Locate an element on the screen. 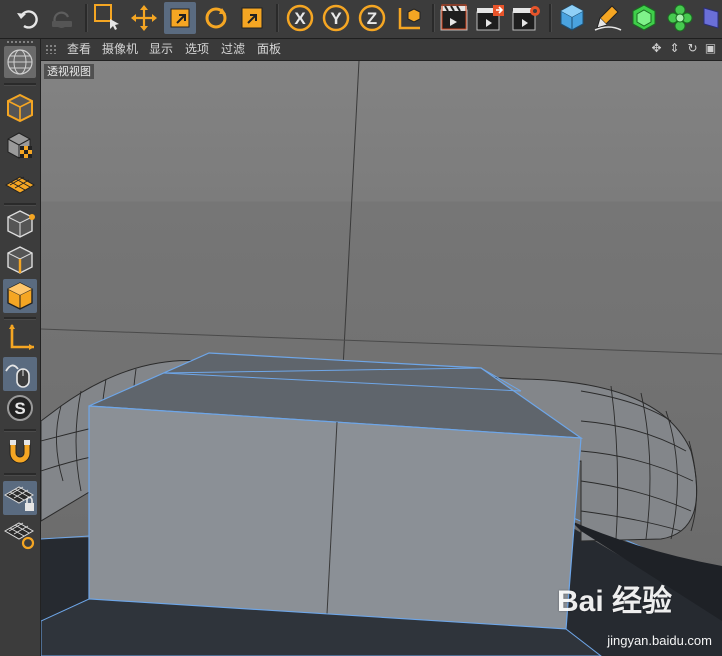 This screenshot has height=656, width=722. menu-grip-icon is located at coordinates (51, 49).